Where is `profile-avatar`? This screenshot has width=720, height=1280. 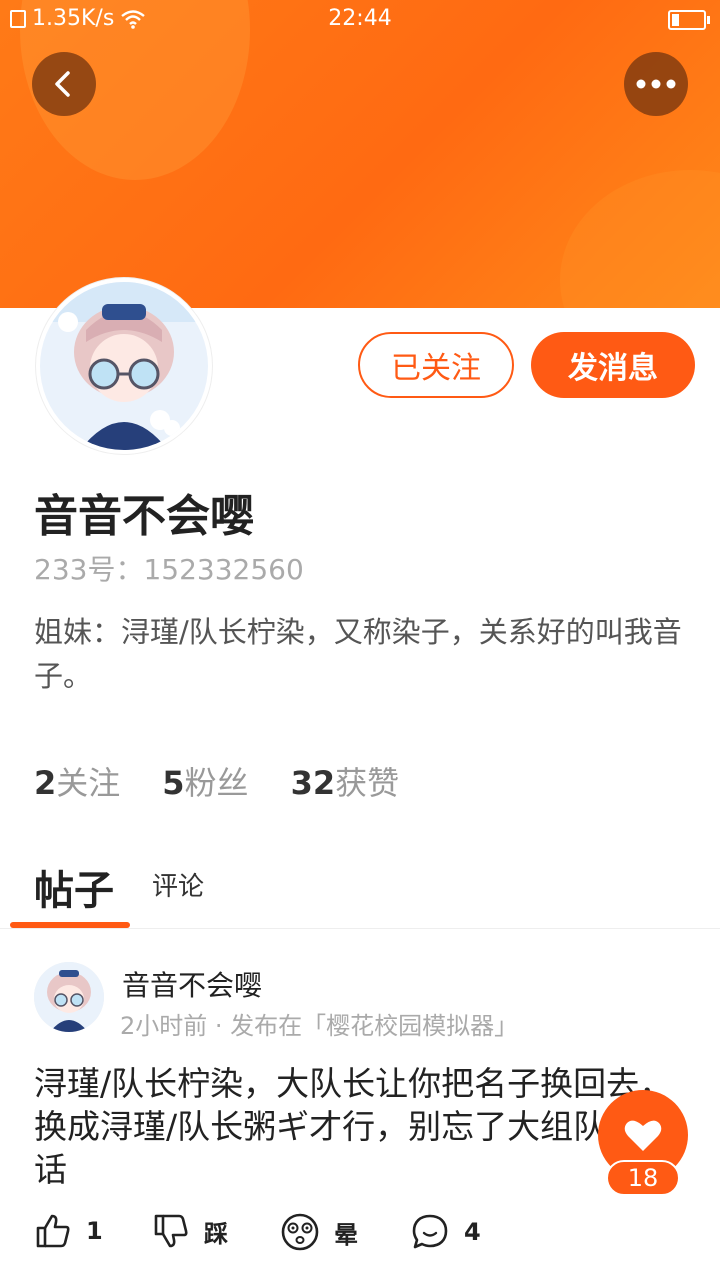 profile-avatar is located at coordinates (124, 366).